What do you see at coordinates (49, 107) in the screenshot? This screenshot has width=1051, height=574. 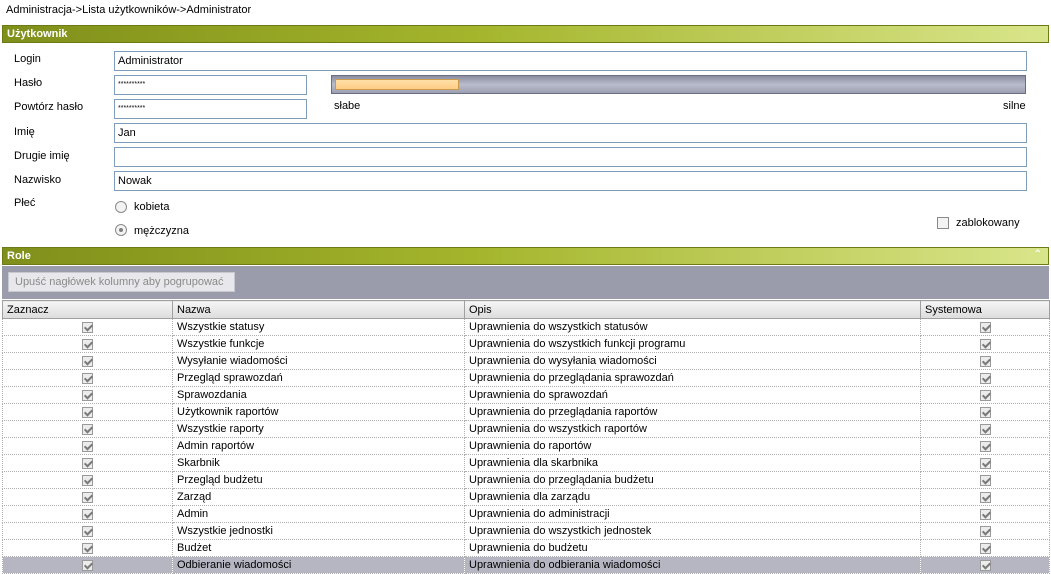 I see `repeat-password-label: Powtórz hasło` at bounding box center [49, 107].